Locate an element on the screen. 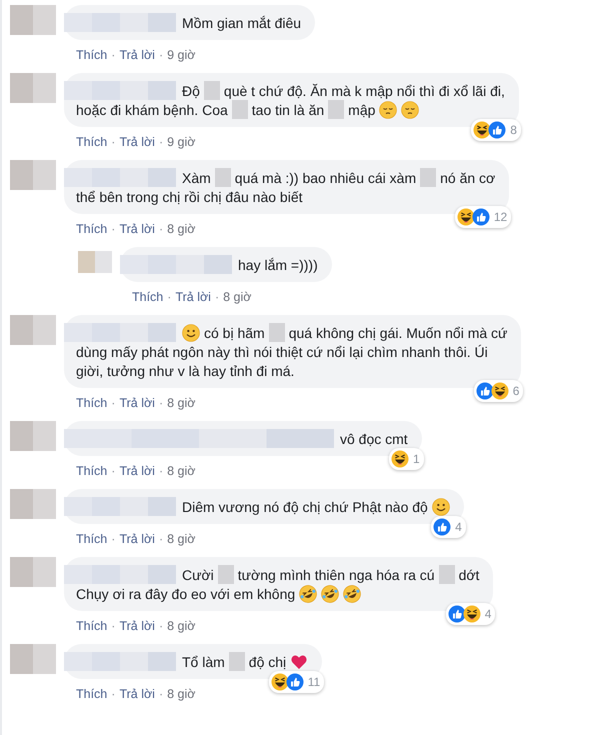  comment-text: tao tin là ăn is located at coordinates (288, 109).